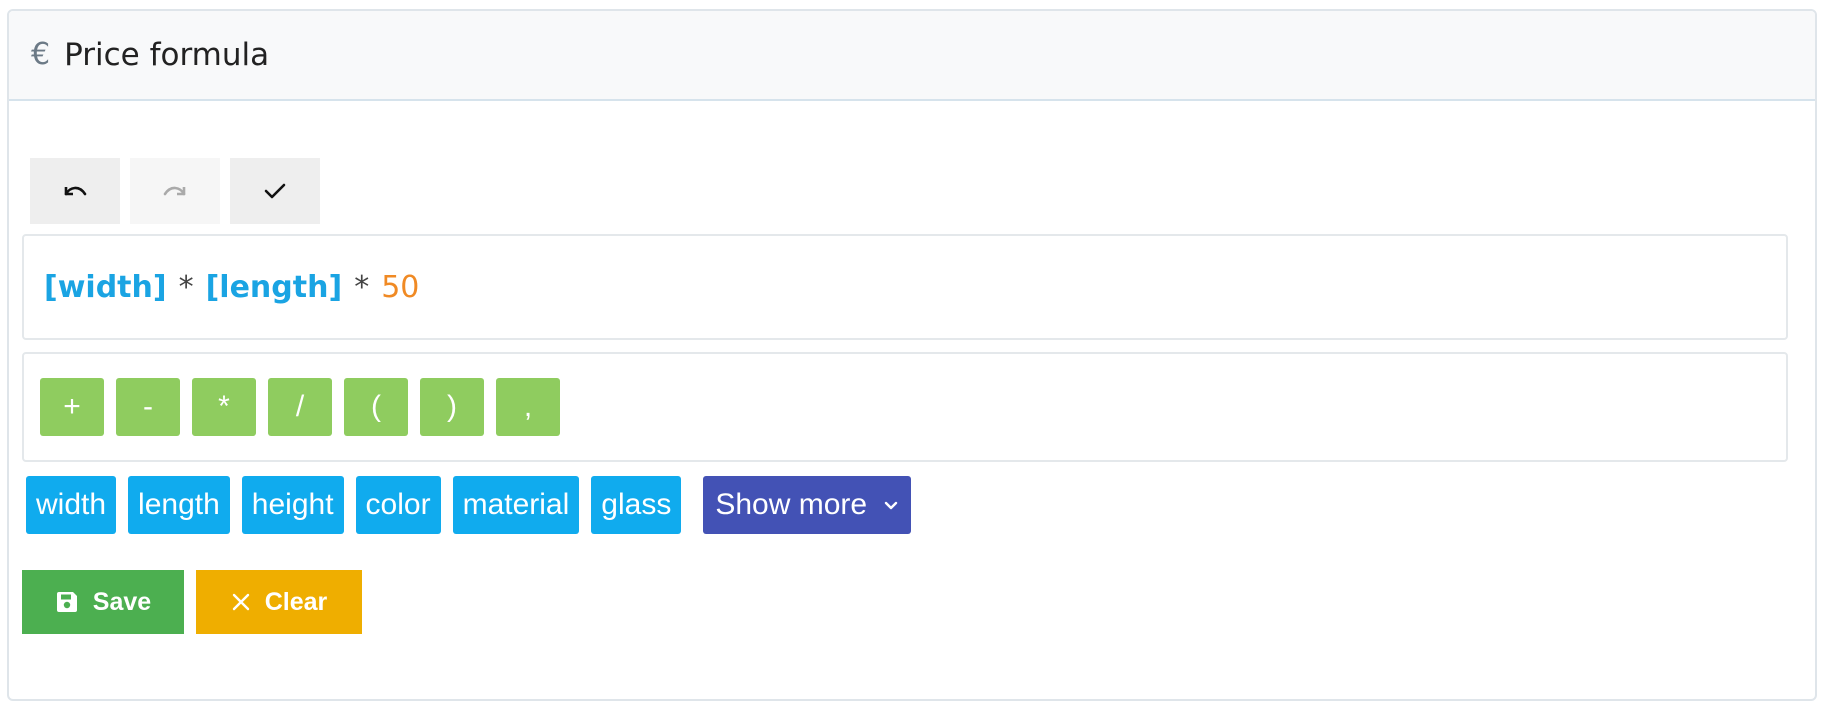 The image size is (1828, 710). Describe the element at coordinates (912, 56) in the screenshot. I see `card-header: € Price formula` at that location.